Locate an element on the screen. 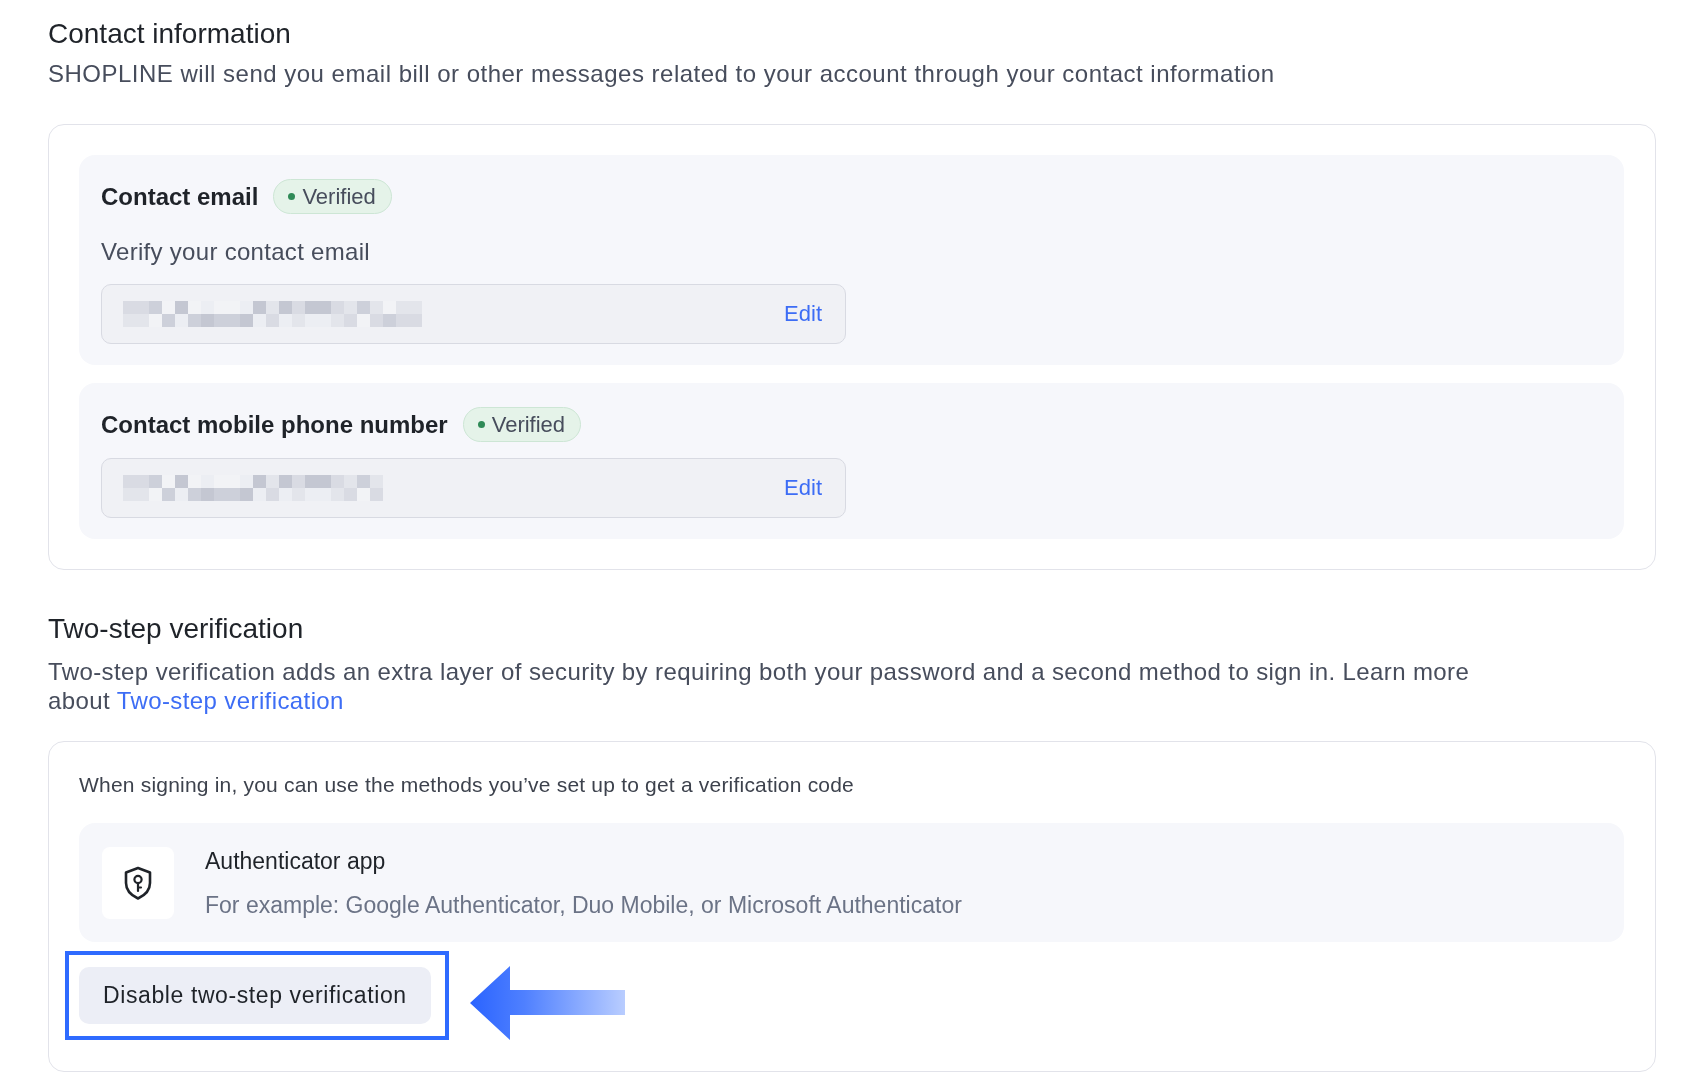  section-description: Two-step verification adds an extra layer of security by requiring both your password and a second method to sign in. Learn more about Two-step verification is located at coordinates (759, 686).